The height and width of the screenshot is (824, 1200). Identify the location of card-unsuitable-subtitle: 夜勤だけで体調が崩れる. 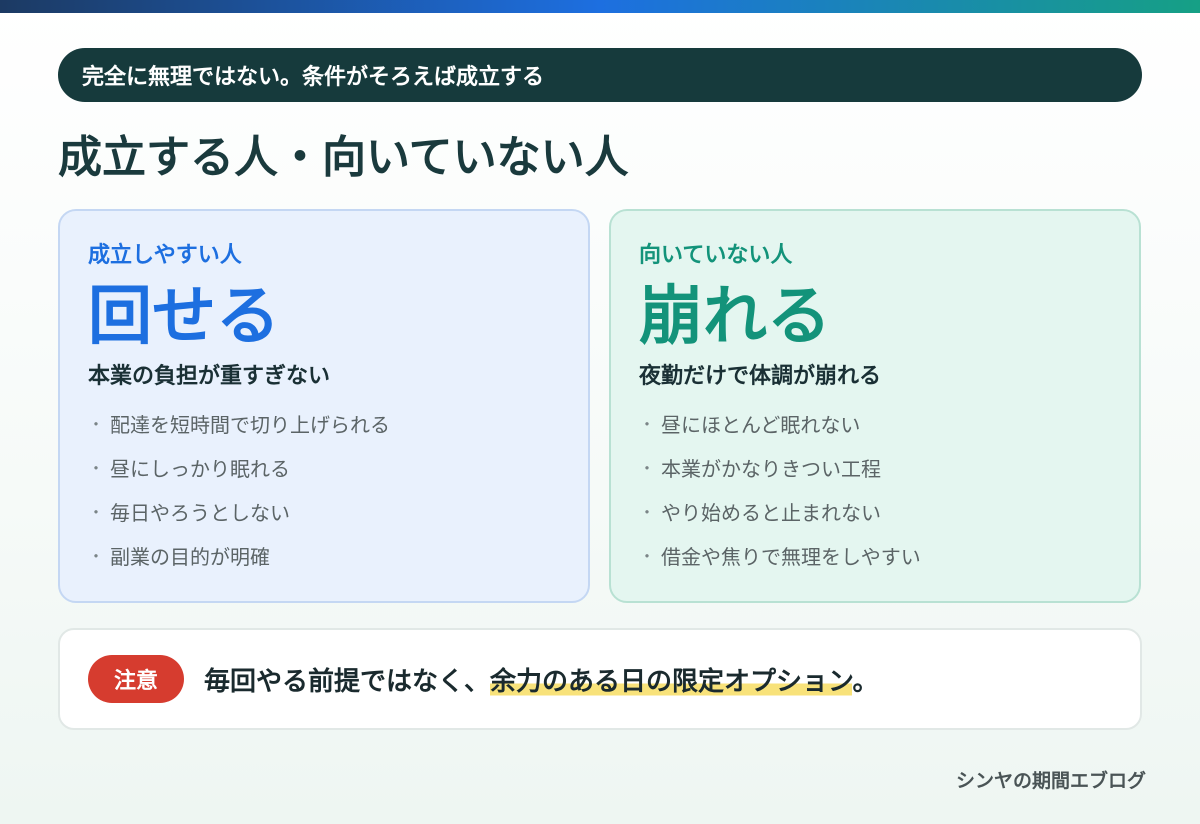
(760, 376).